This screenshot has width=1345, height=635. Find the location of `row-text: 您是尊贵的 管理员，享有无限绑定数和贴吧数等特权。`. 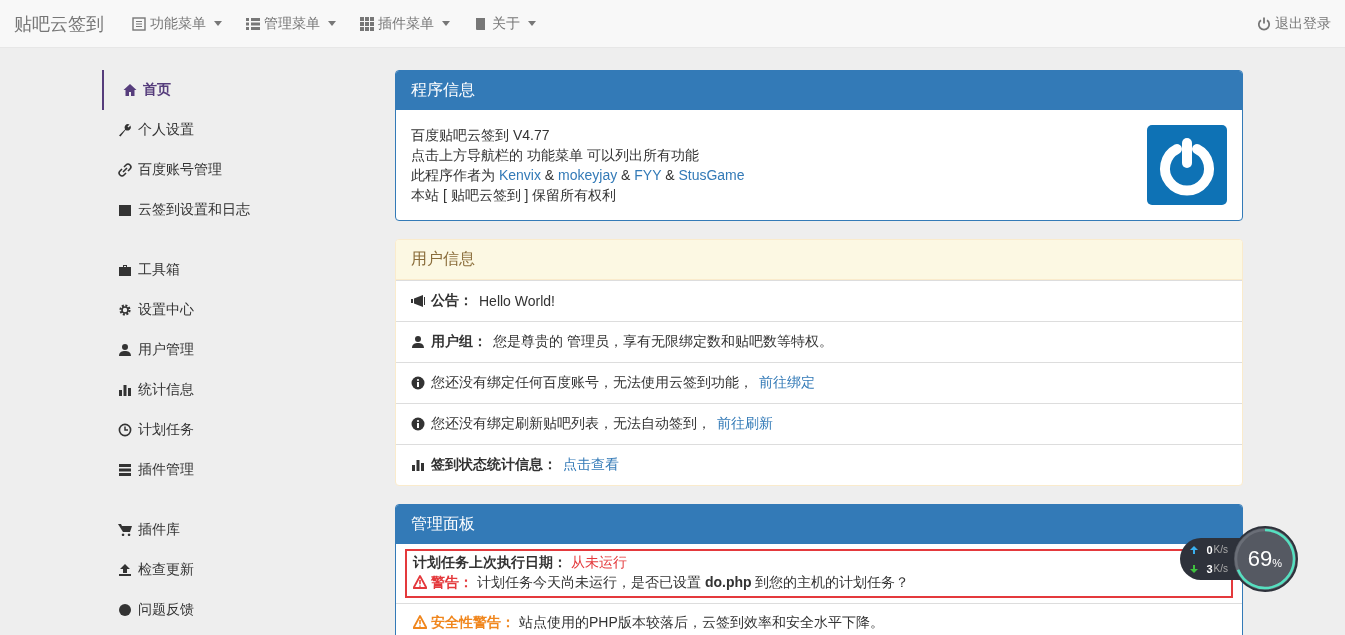

row-text: 您是尊贵的 管理员，享有无限绑定数和贴吧数等特权。 is located at coordinates (663, 342).